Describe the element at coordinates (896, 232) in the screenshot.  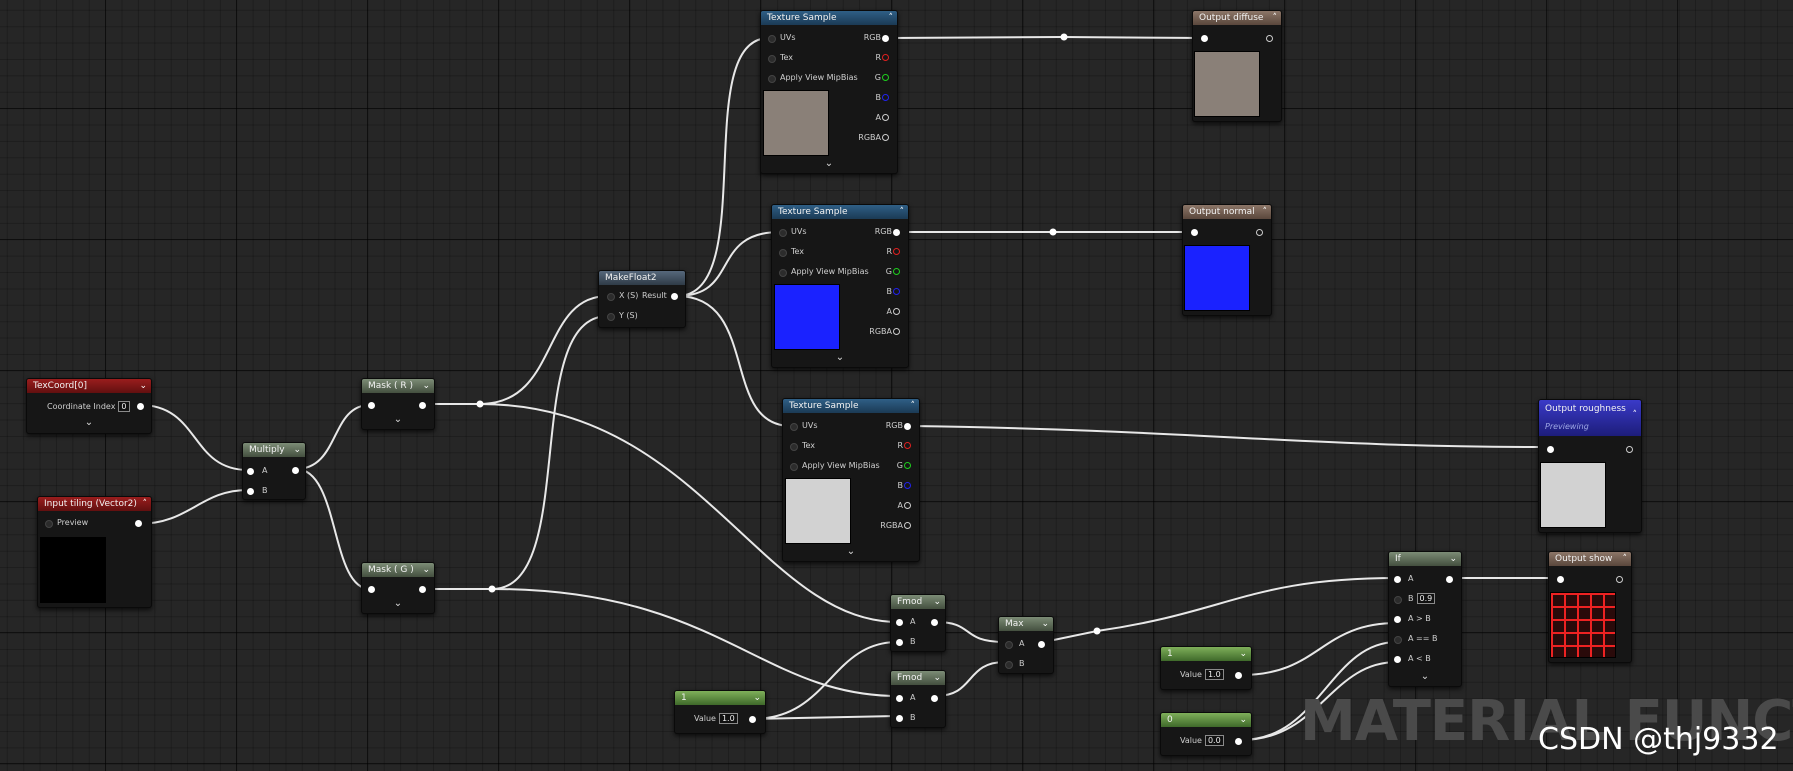
I see `output-pin-rgb` at that location.